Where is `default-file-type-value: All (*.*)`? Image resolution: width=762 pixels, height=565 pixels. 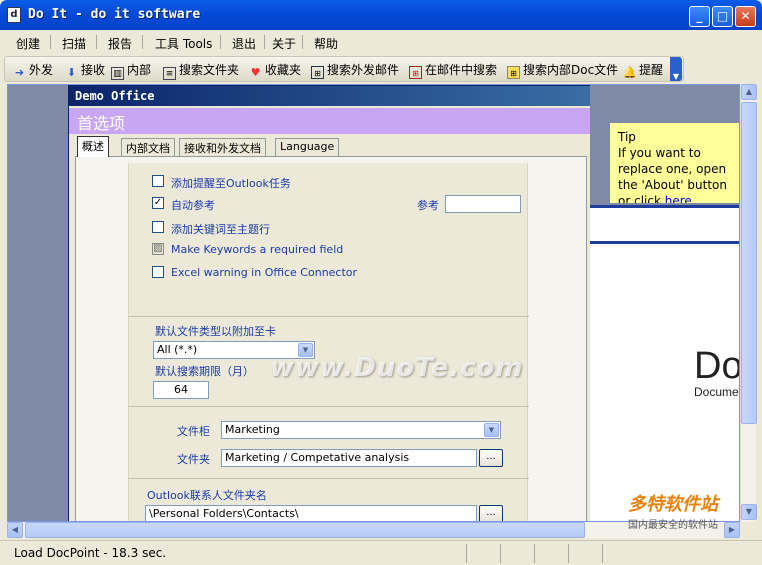
default-file-type-value: All (*.*) is located at coordinates (177, 349).